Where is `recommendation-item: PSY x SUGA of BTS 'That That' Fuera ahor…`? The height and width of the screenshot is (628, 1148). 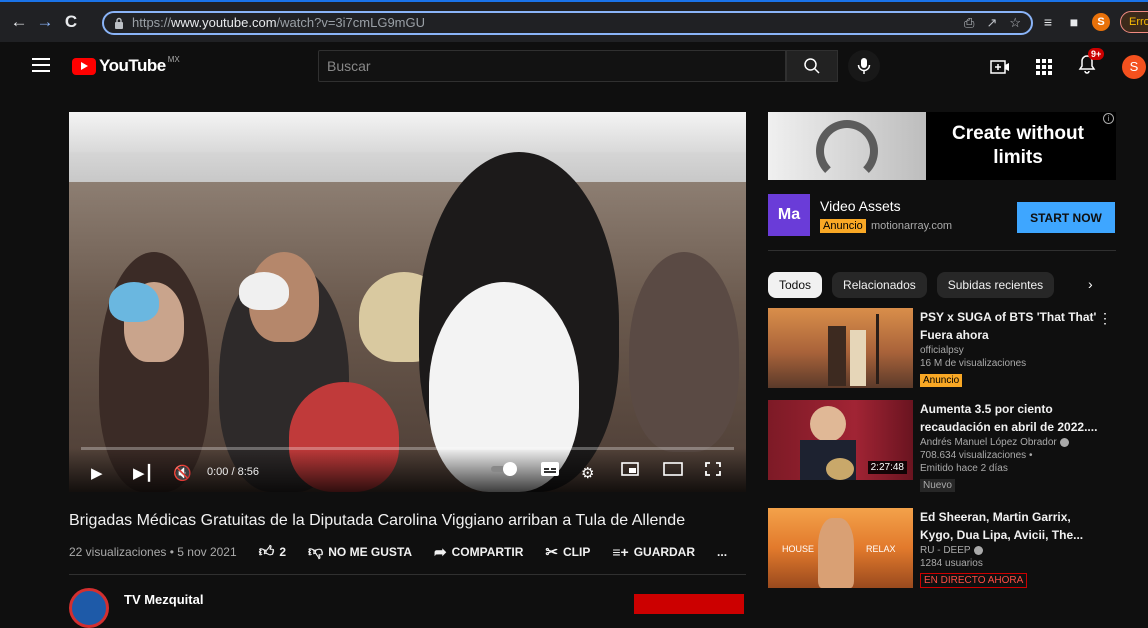
recommendation-item: PSY x SUGA of BTS 'That That' Fuera ahor… is located at coordinates (958, 353).